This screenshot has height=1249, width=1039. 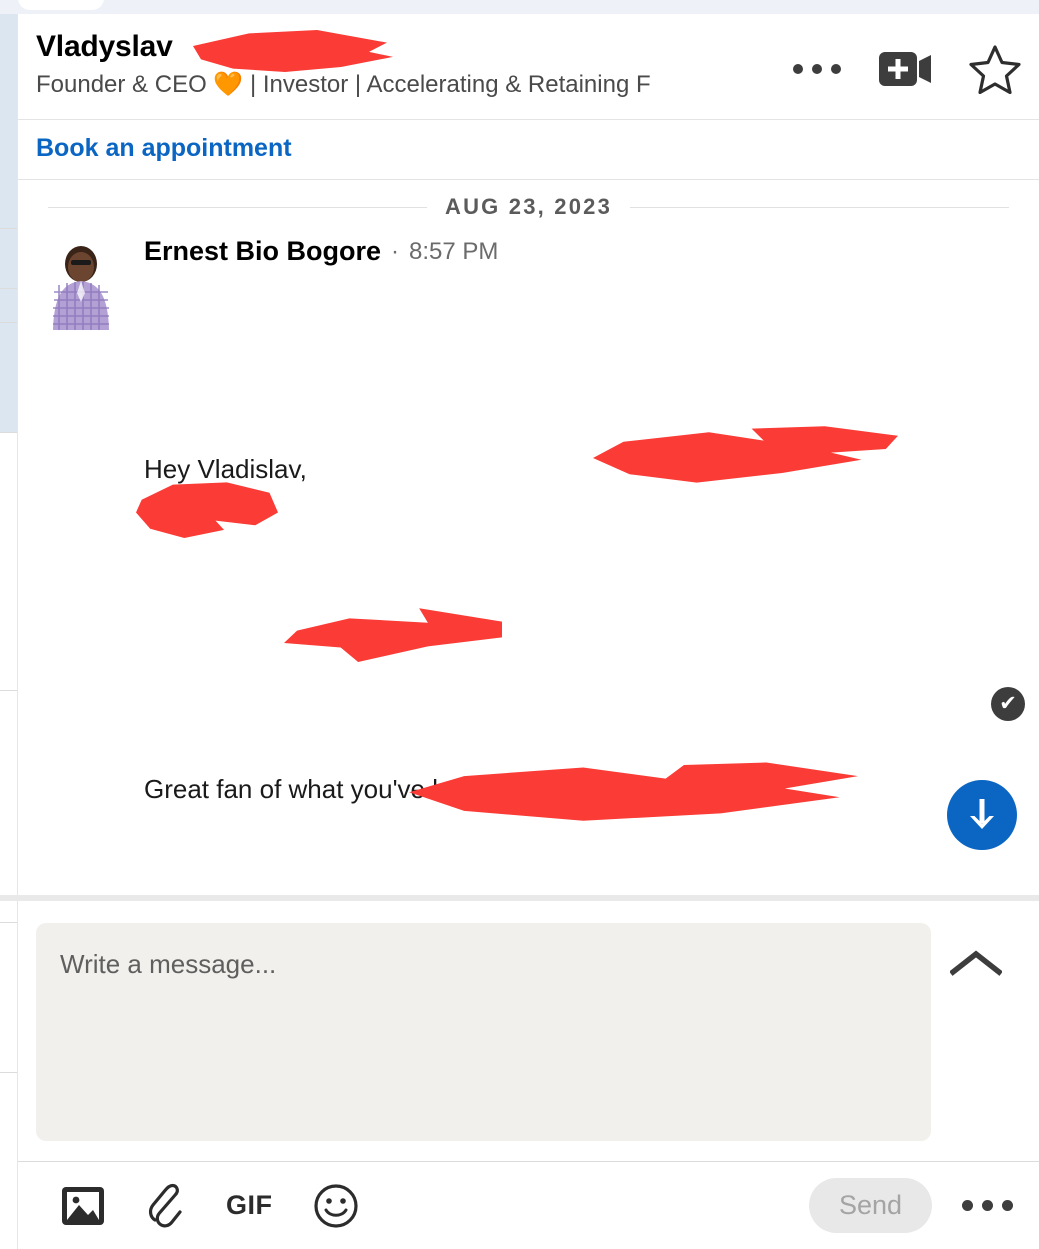 I want to click on video-meeting-button, so click(x=905, y=69).